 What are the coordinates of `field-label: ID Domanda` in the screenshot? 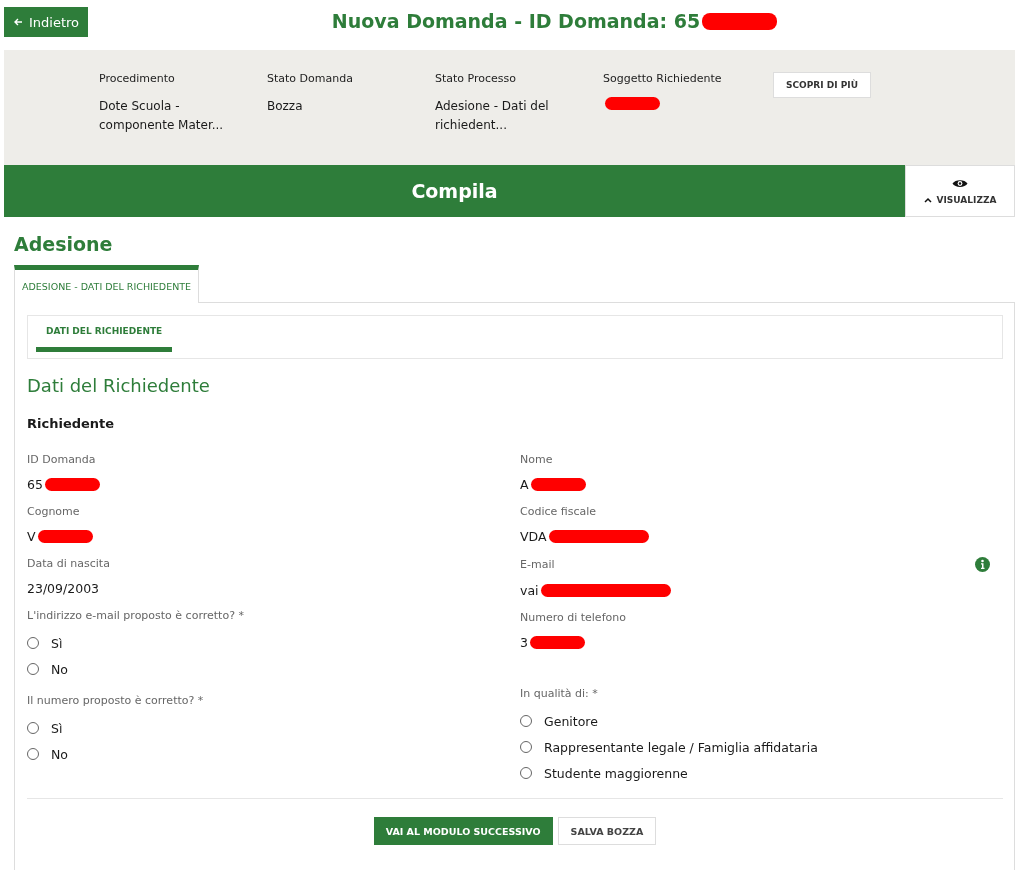 It's located at (62, 459).